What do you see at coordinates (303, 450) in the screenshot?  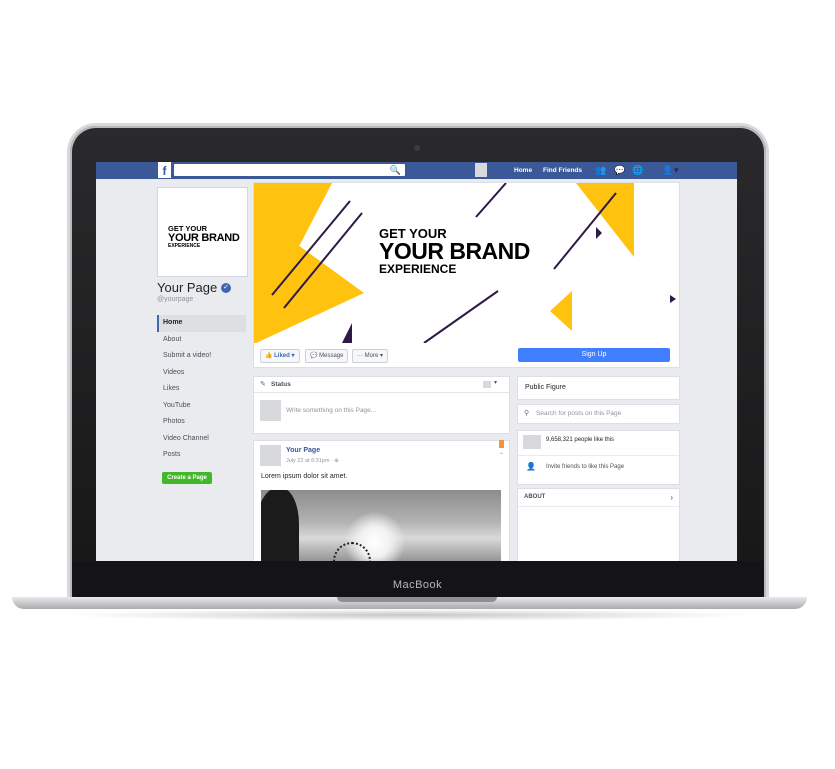 I see `post-author-link: Your Page` at bounding box center [303, 450].